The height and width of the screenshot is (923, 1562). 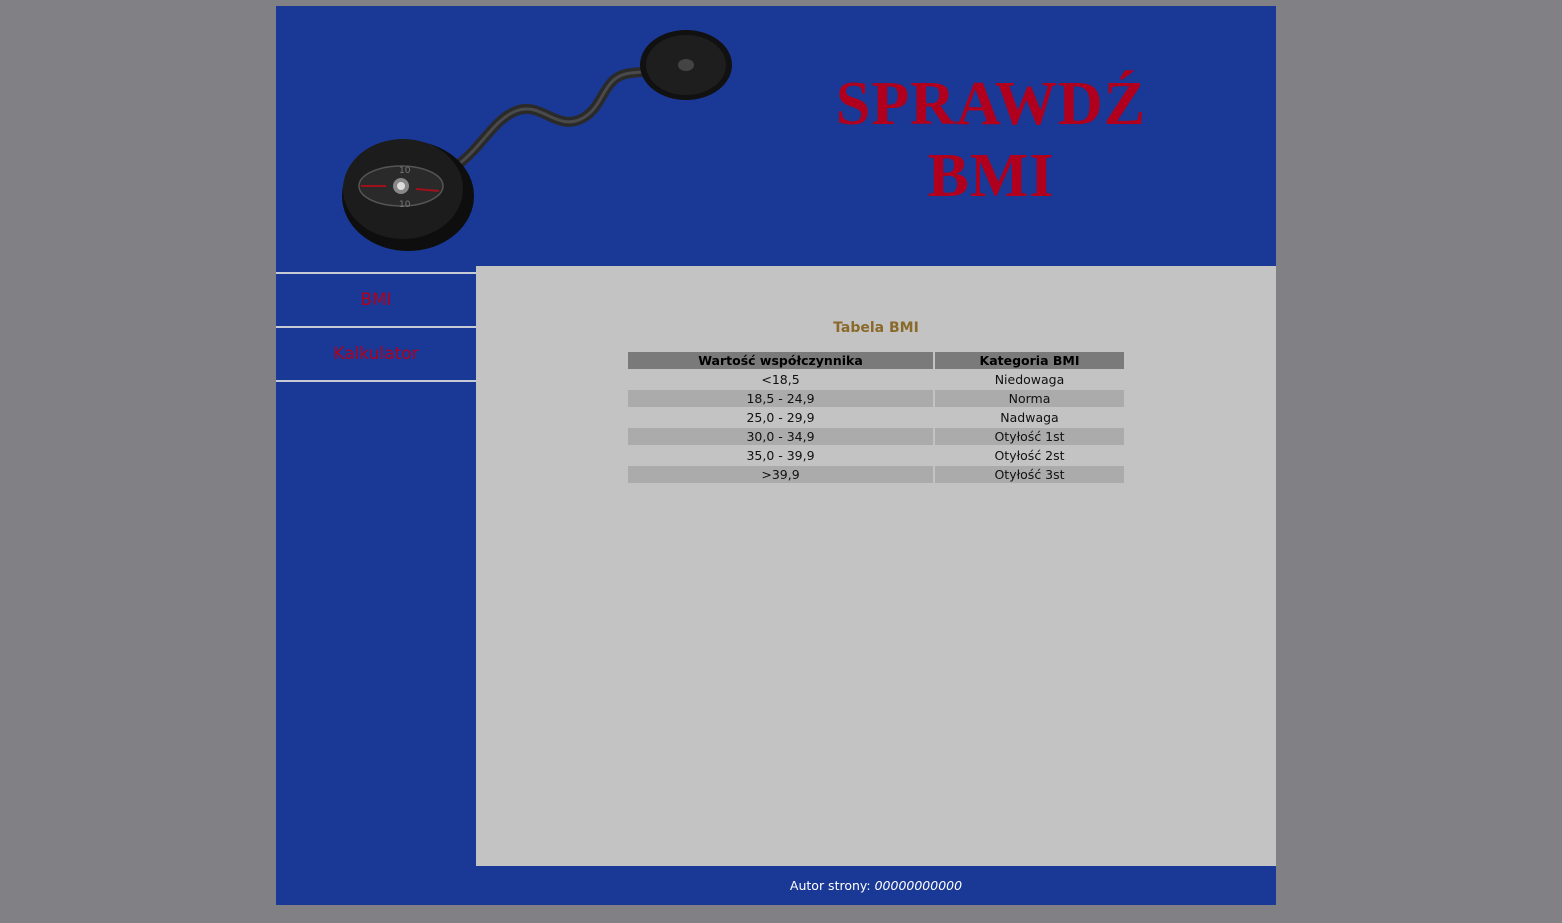 I want to click on column-header-value: Wartość współczynnika, so click(x=780, y=360).